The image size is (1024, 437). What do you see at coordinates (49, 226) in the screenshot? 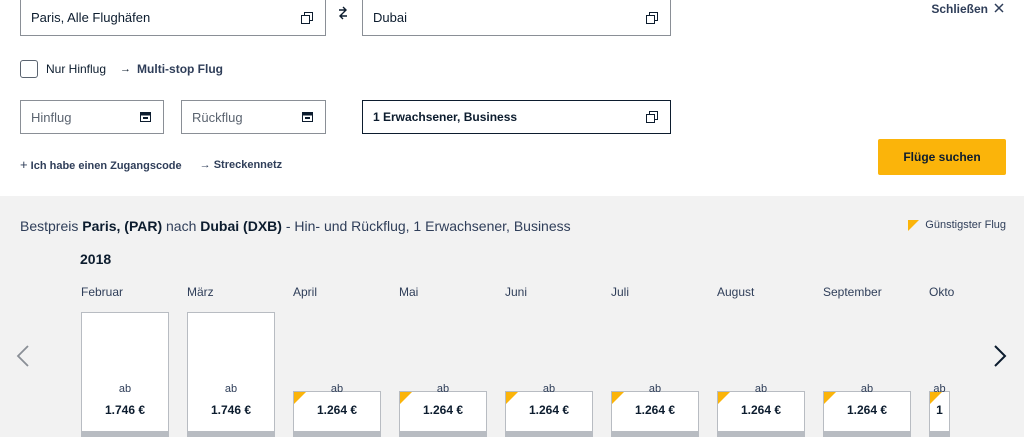
I see `headline-prefix: Bestpreis` at bounding box center [49, 226].